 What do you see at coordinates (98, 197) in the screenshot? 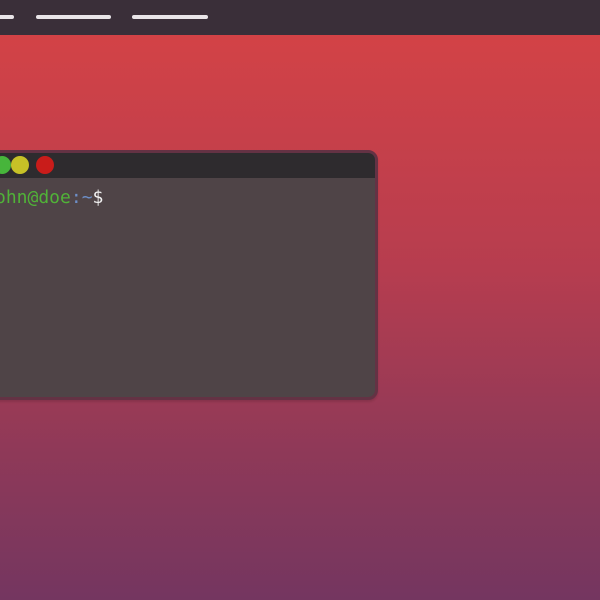
I see `prompt-symbol: $` at bounding box center [98, 197].